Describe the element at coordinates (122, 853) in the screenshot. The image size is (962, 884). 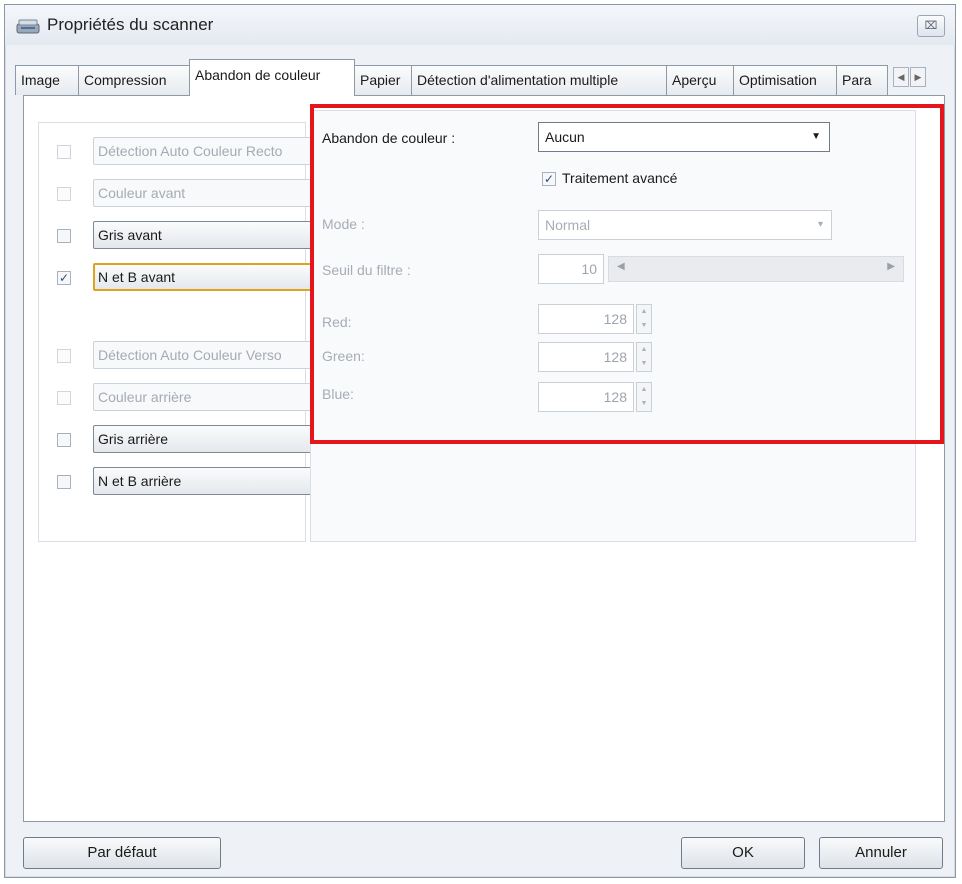
I see `default-button: Par défaut` at that location.